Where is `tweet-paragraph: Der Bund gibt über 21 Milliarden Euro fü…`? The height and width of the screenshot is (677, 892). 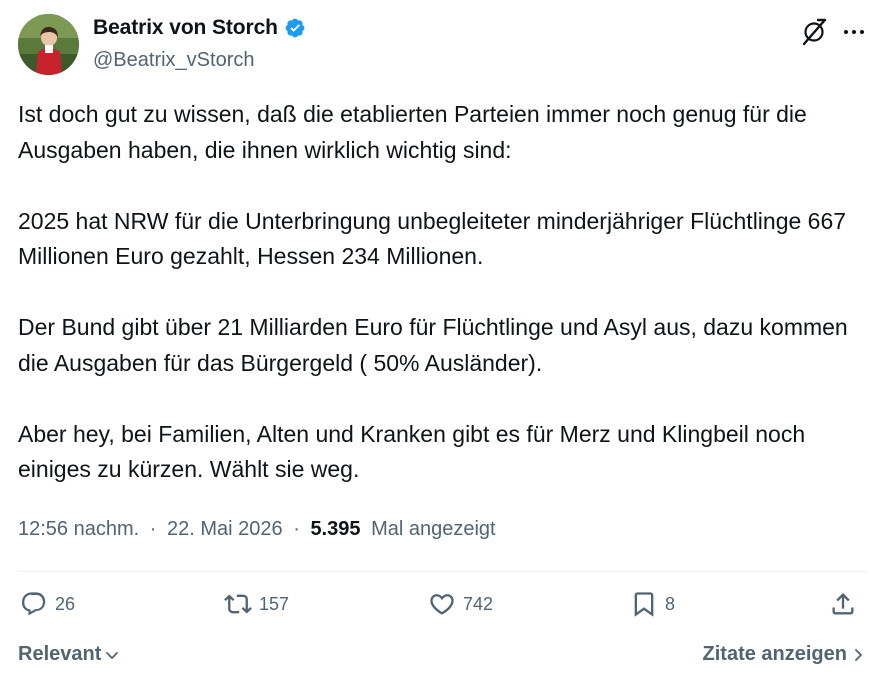 tweet-paragraph: Der Bund gibt über 21 Milliarden Euro fü… is located at coordinates (433, 345).